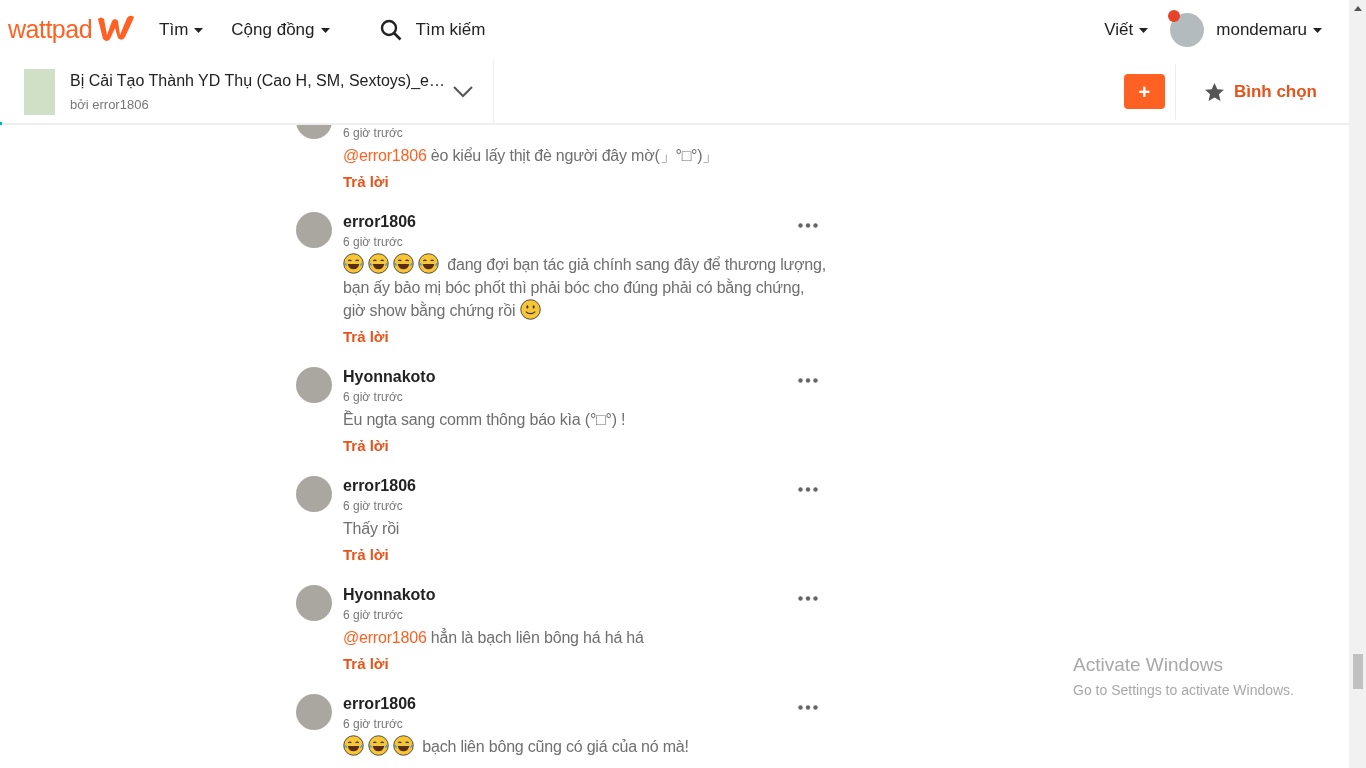 Image resolution: width=1366 pixels, height=768 pixels. Describe the element at coordinates (181, 30) in the screenshot. I see `nav-menu-button: Tìm` at that location.